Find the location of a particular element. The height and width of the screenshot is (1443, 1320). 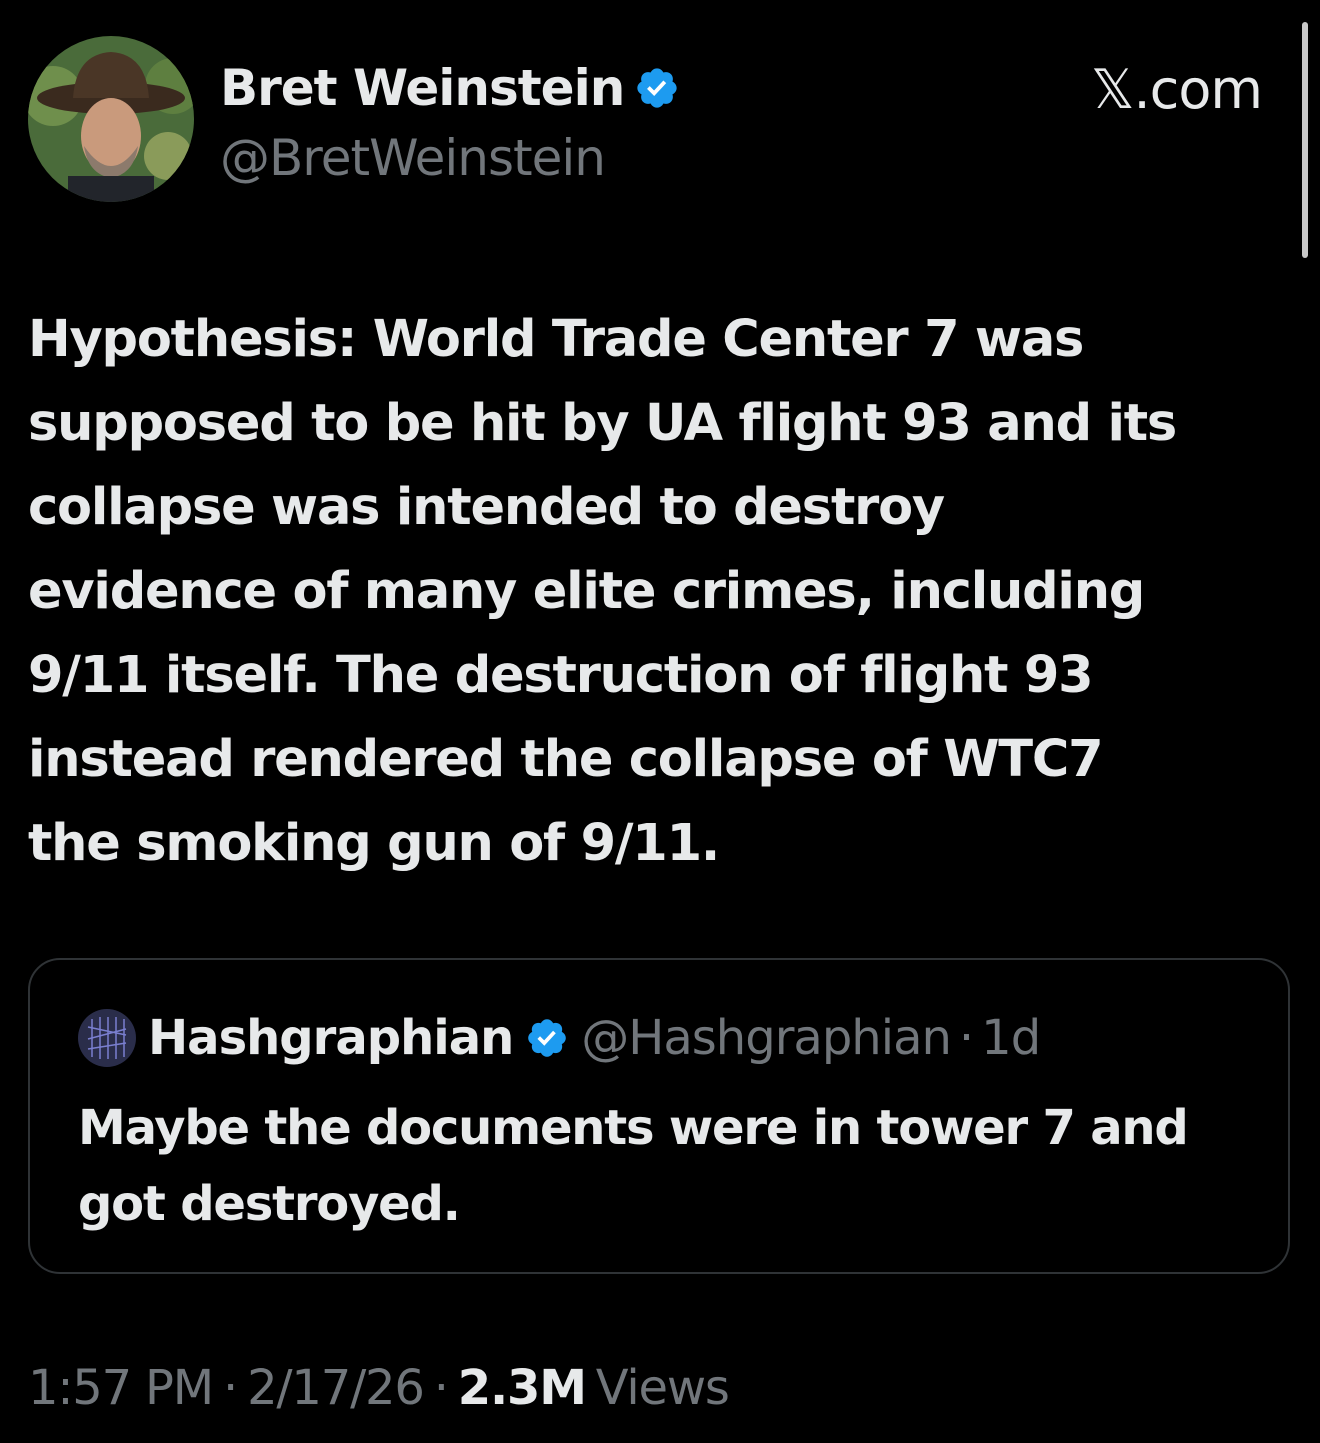

quote-meta: @Hashgraphian · 1d is located at coordinates (811, 1038).